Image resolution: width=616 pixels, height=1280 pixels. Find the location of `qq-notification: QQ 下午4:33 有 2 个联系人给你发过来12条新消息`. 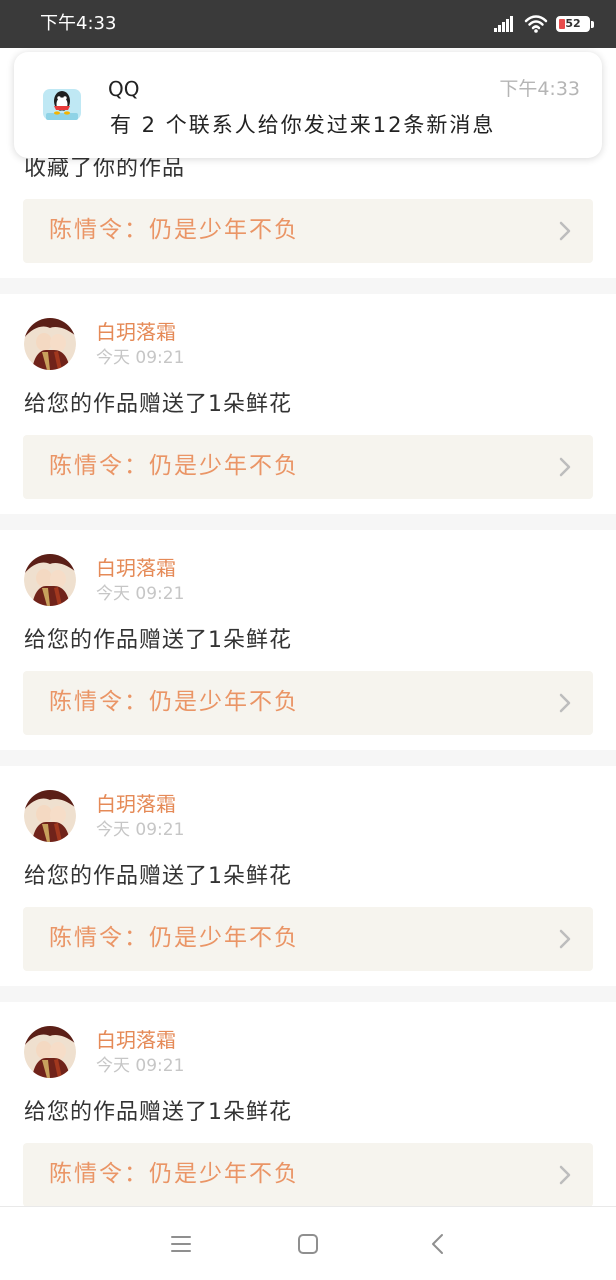

qq-notification: QQ 下午4:33 有 2 个联系人给你发过来12条新消息 is located at coordinates (308, 105).